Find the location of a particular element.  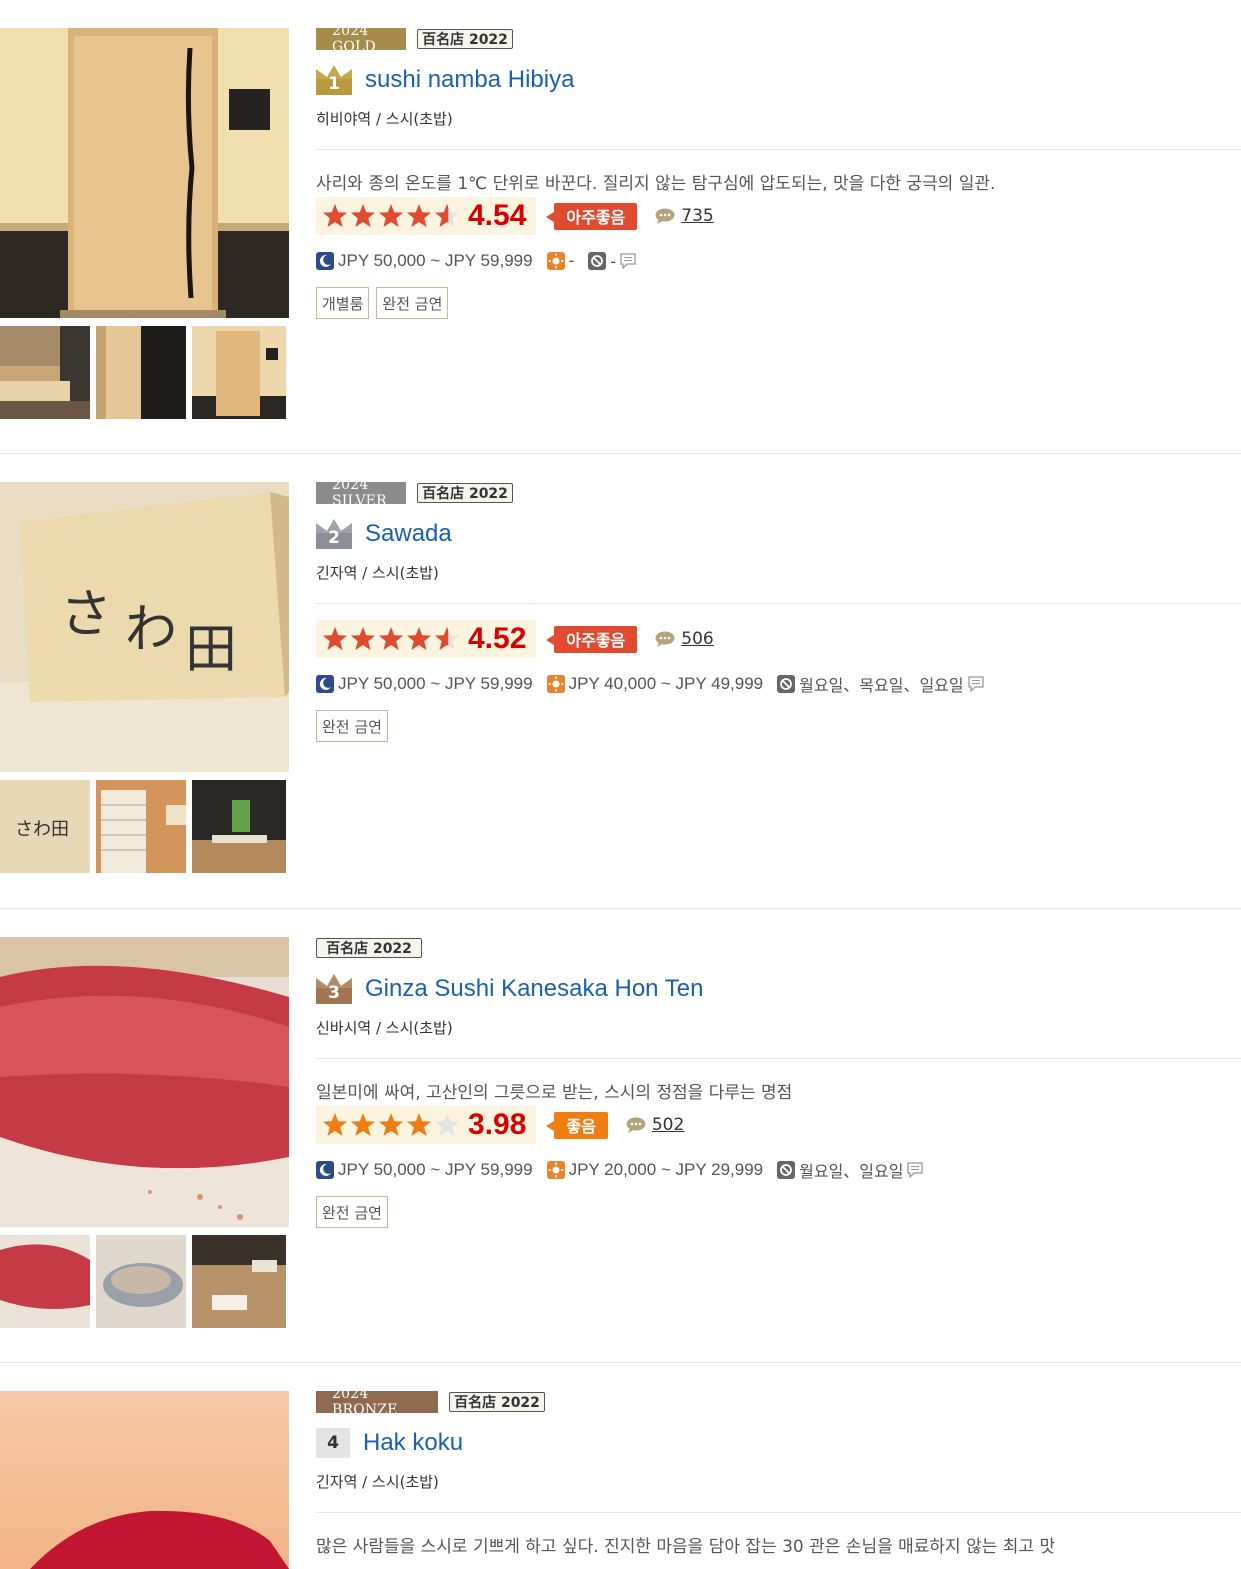

review-count-link: 506 is located at coordinates (684, 639).